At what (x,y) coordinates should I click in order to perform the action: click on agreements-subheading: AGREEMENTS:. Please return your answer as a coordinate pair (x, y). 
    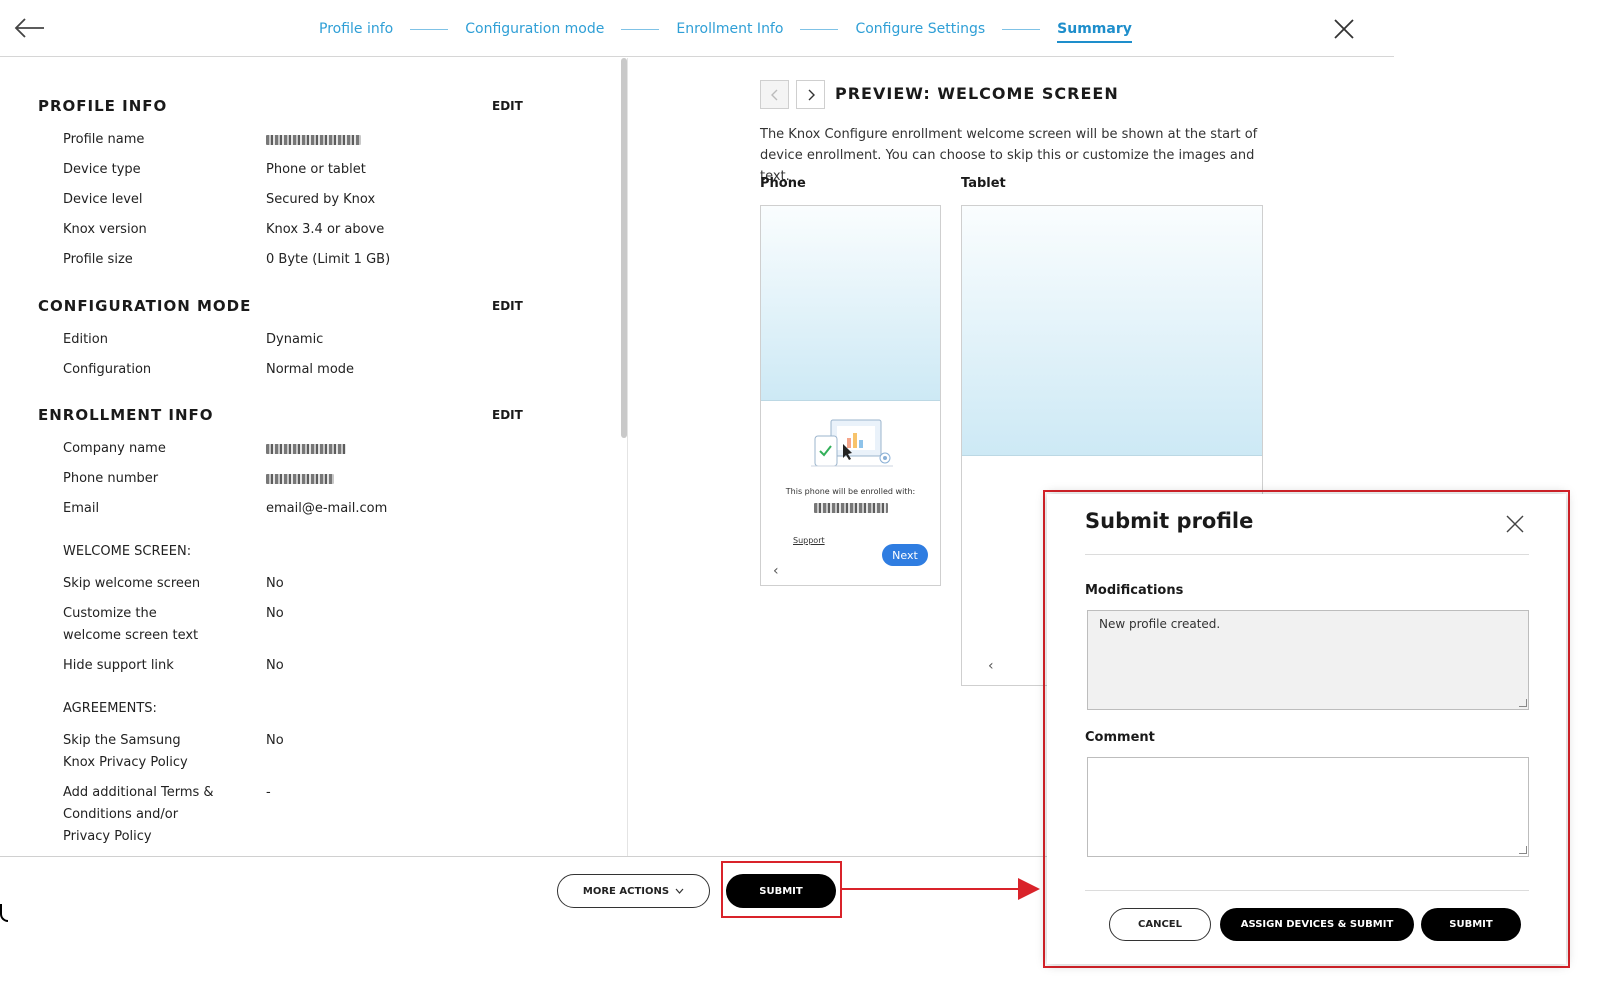
    Looking at the image, I should click on (110, 708).